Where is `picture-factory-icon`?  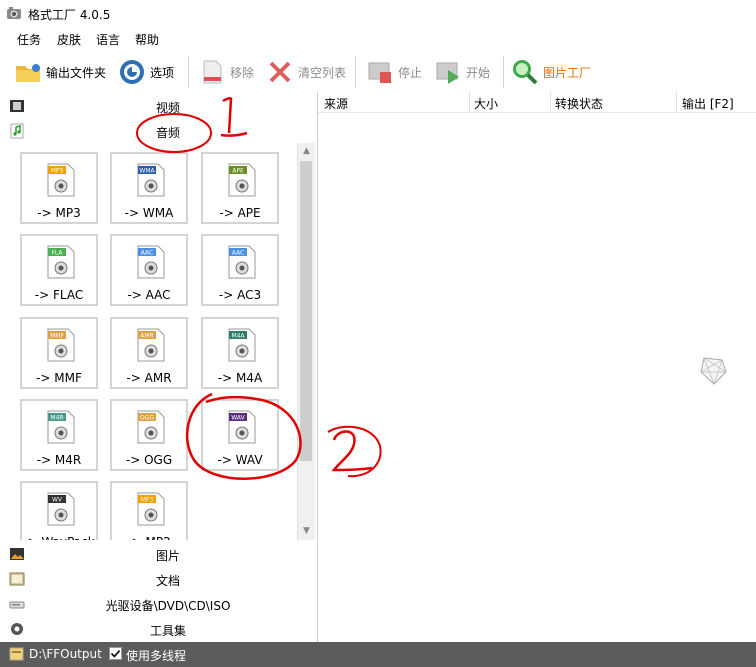 picture-factory-icon is located at coordinates (525, 72).